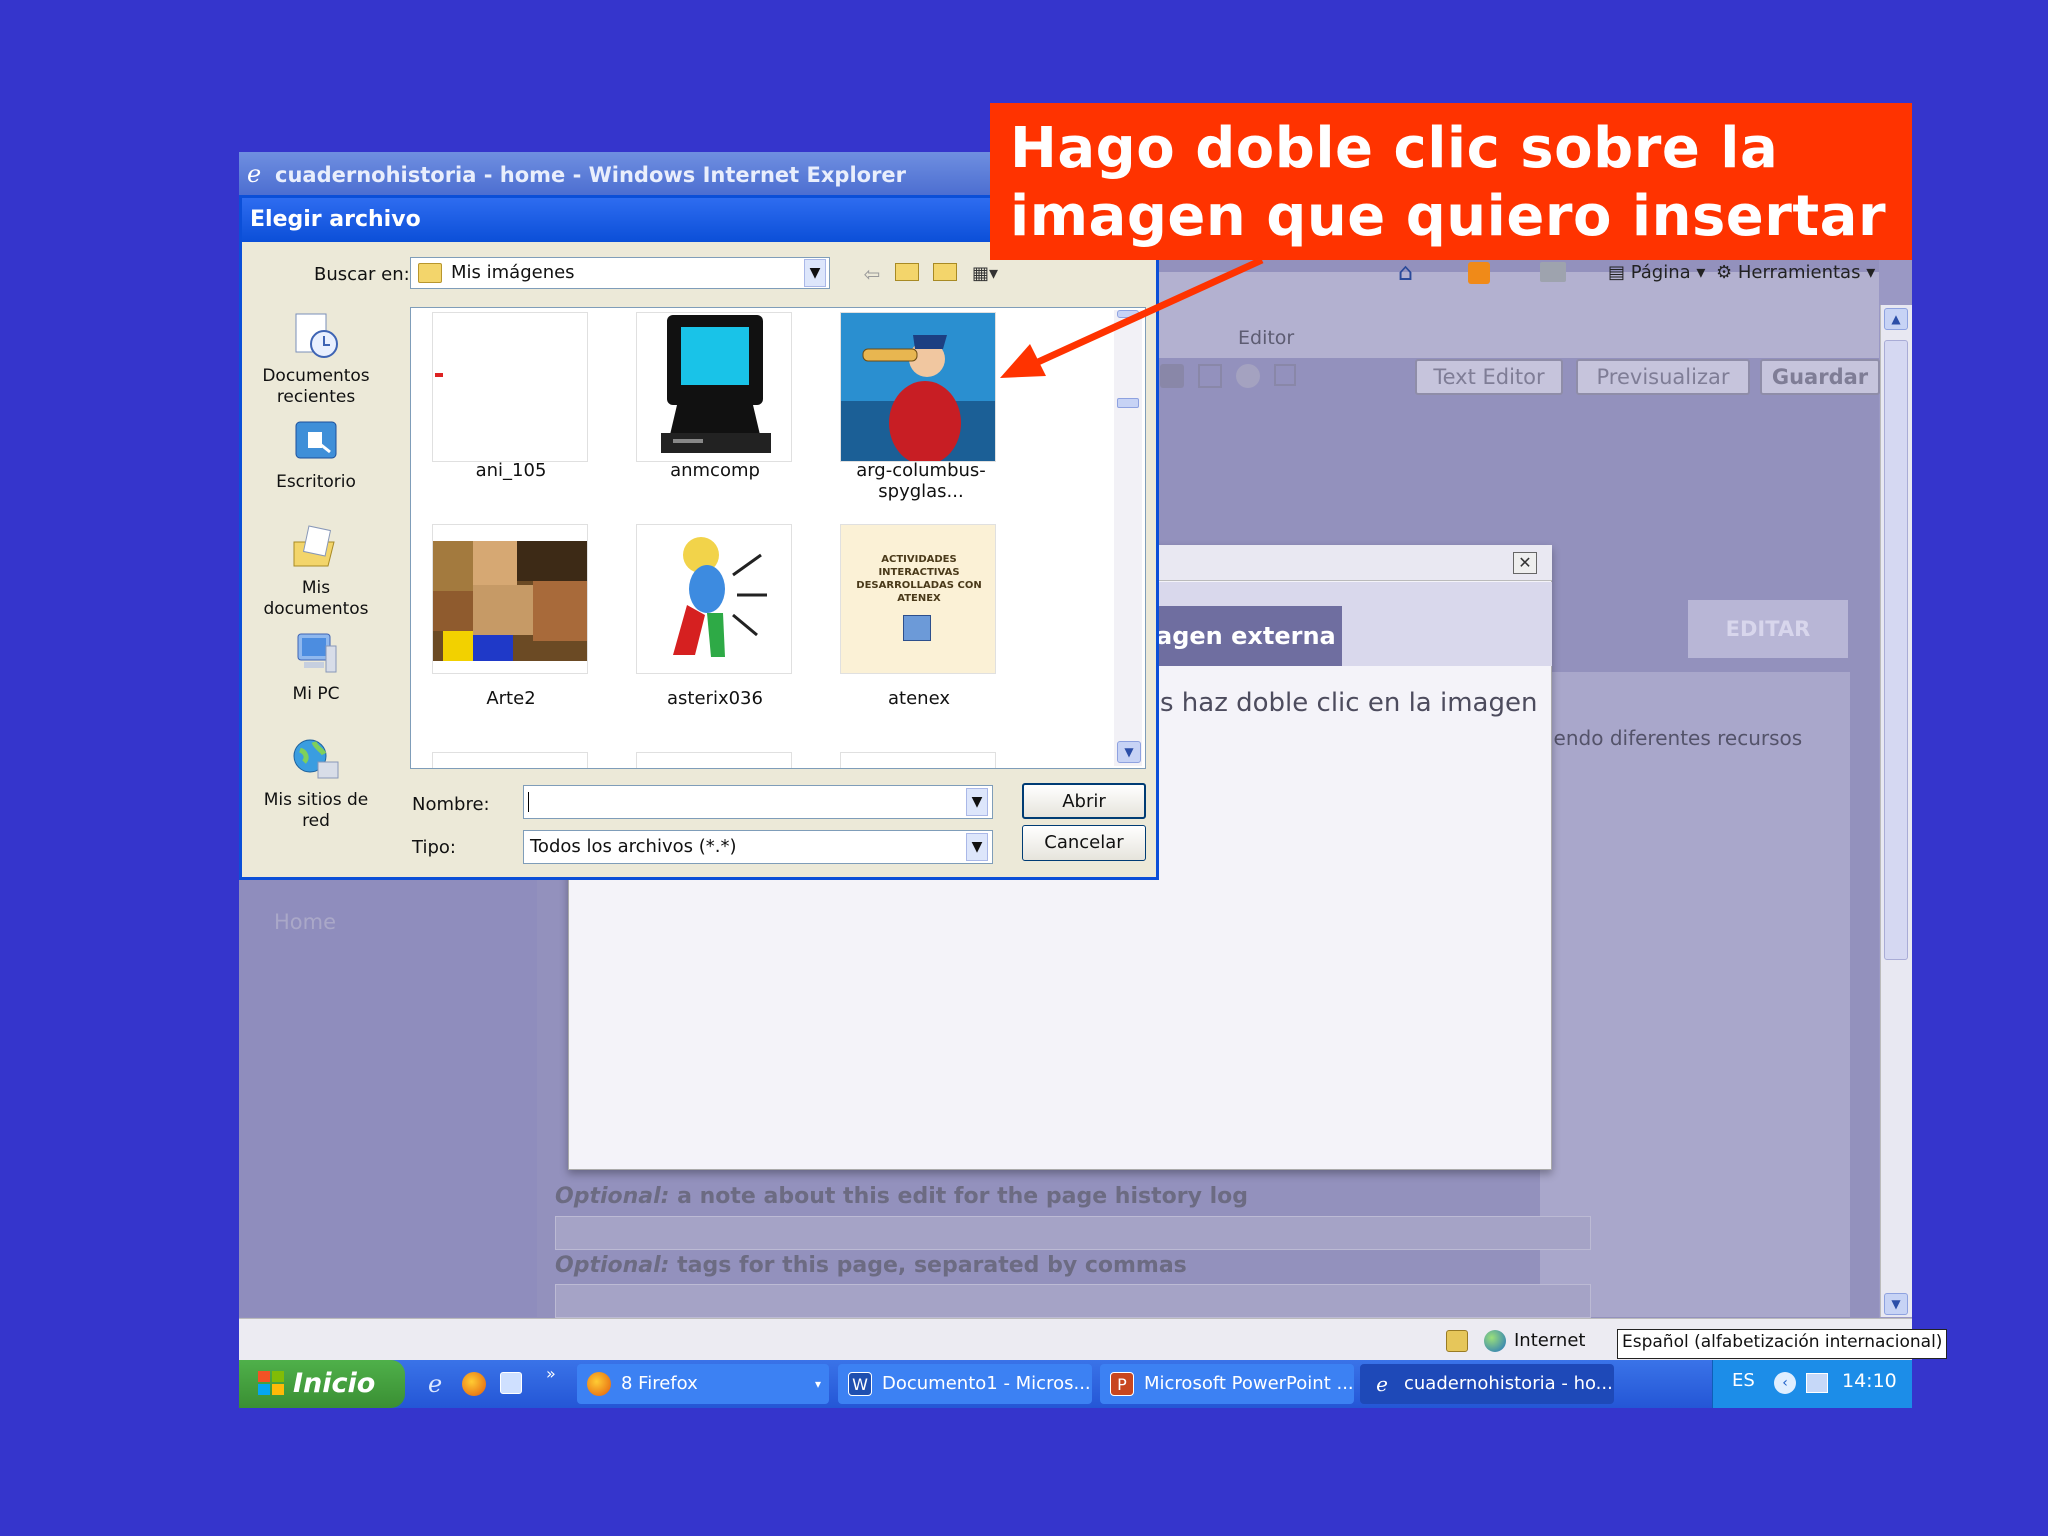  Describe the element at coordinates (919, 698) in the screenshot. I see `file-label-atenex: atenex` at that location.